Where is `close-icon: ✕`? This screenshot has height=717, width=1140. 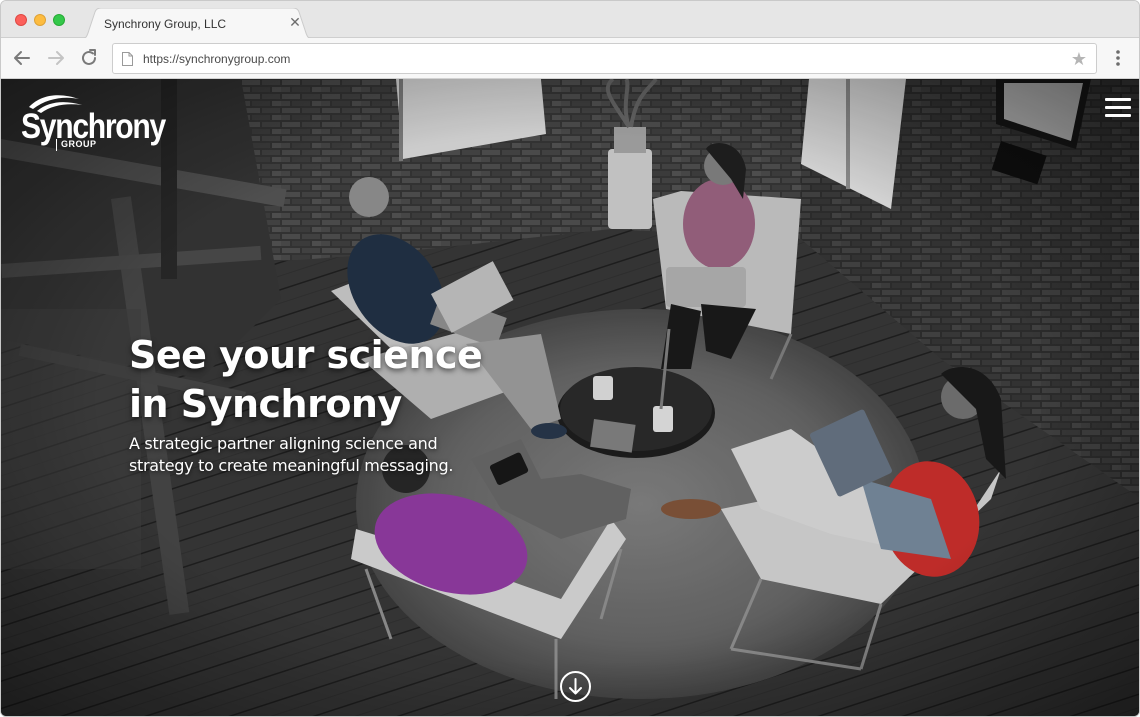 close-icon: ✕ is located at coordinates (295, 22).